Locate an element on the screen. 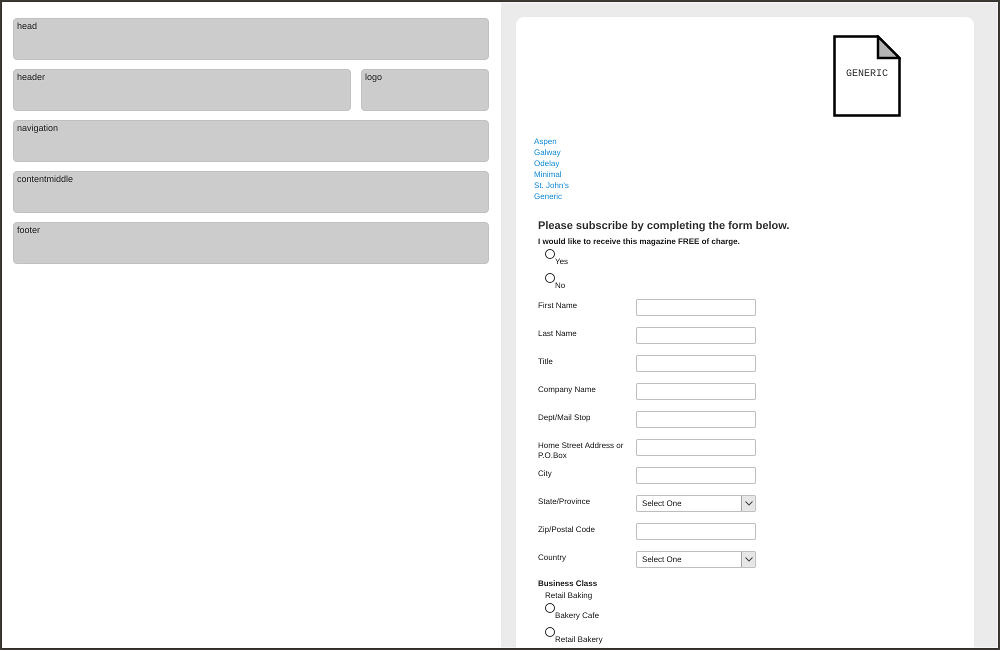  question-label: I would like to receive this magazine FREE of charge. is located at coordinates (639, 241).